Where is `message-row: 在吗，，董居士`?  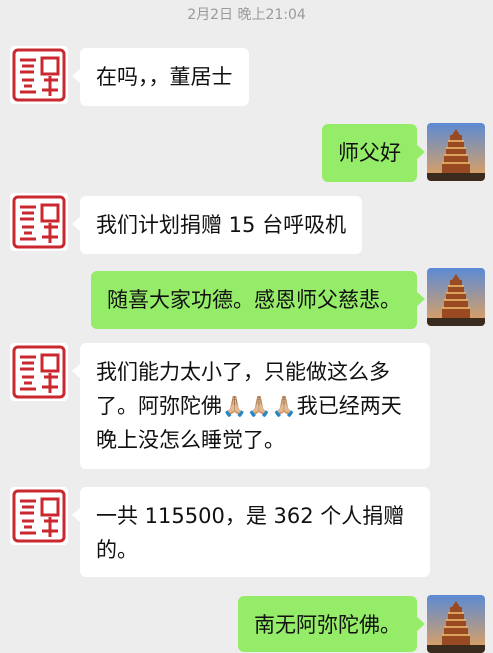 message-row: 在吗，，董居士 is located at coordinates (246, 76).